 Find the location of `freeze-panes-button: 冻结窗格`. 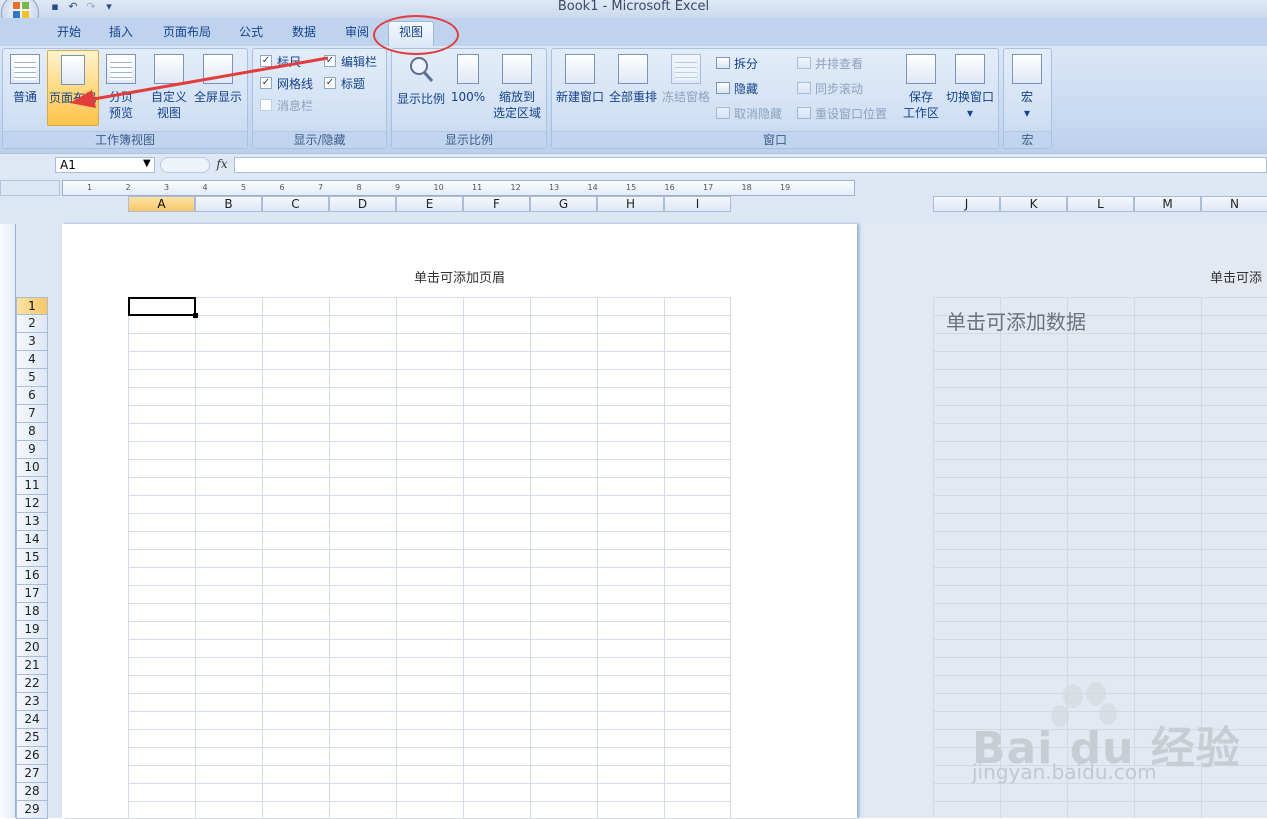

freeze-panes-button: 冻结窗格 is located at coordinates (686, 79).